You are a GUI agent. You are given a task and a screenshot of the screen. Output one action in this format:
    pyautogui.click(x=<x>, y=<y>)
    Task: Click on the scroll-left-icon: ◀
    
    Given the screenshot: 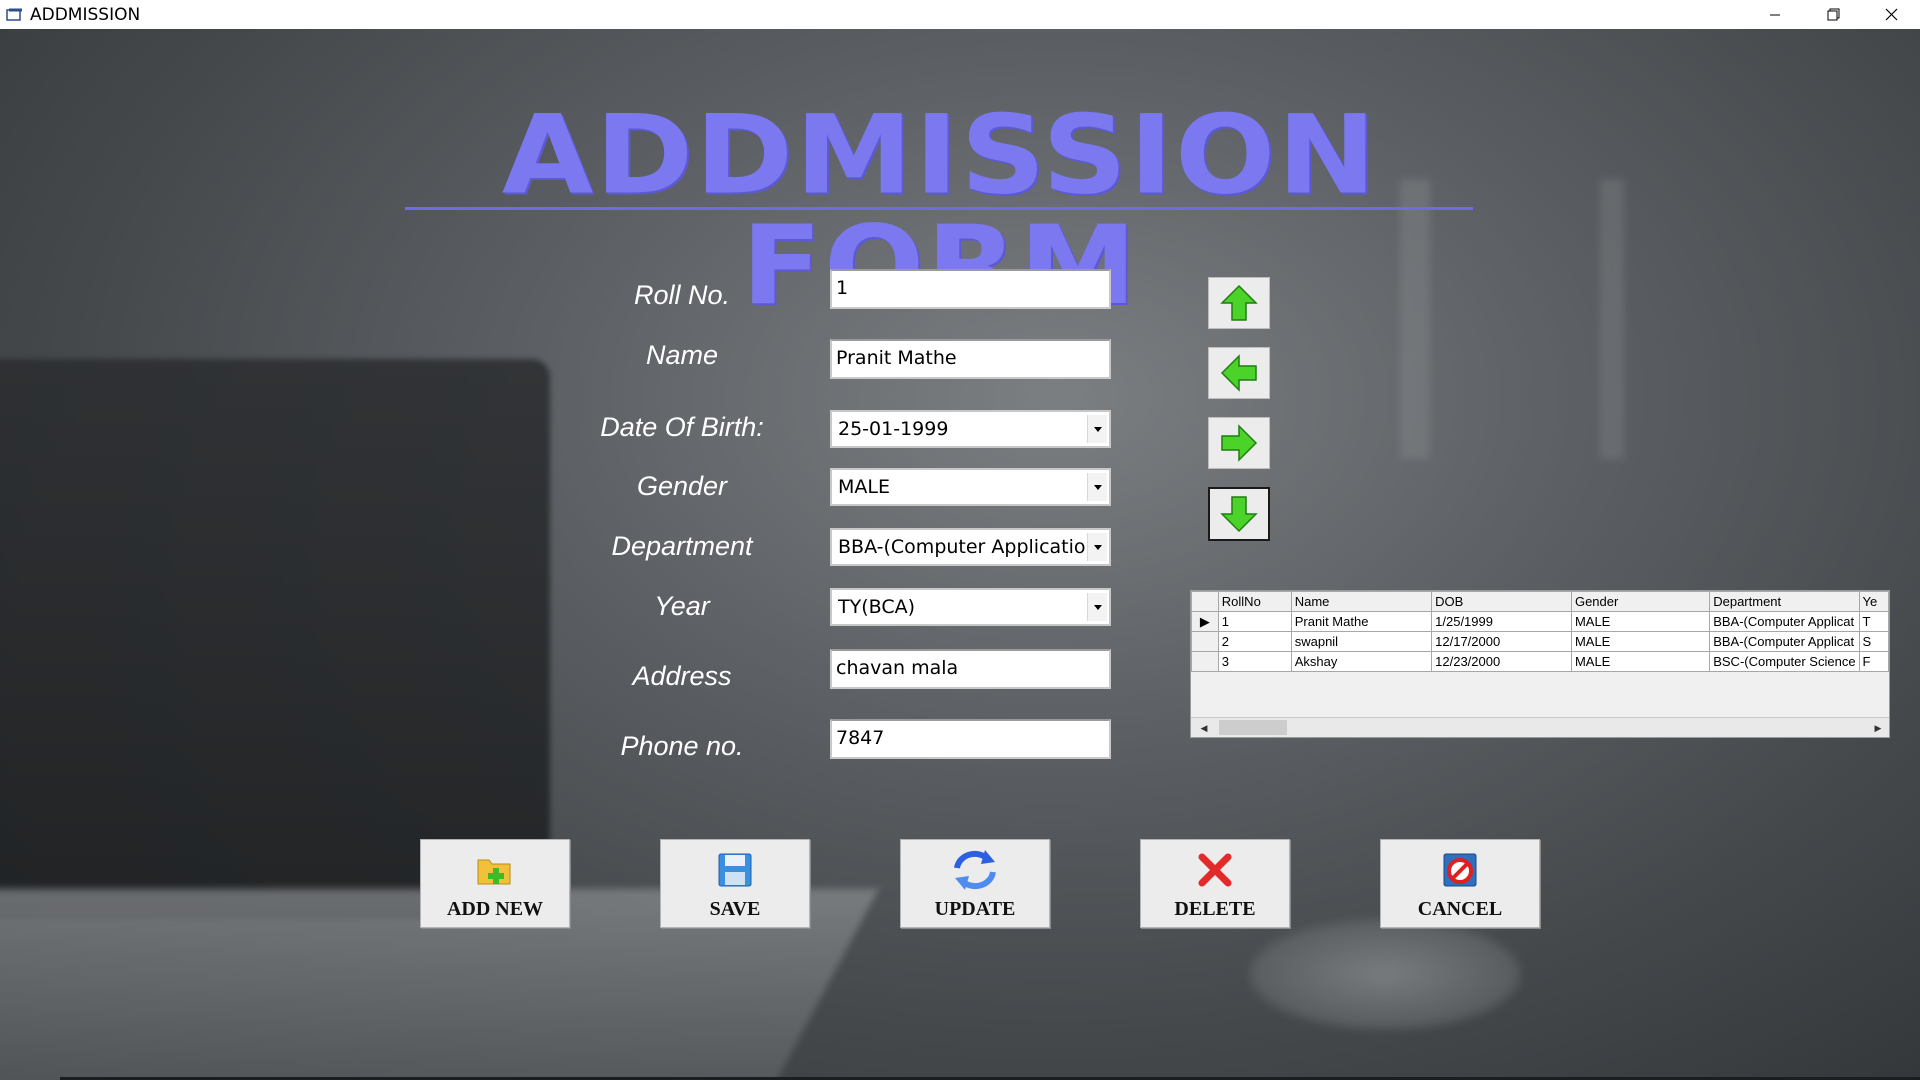 What is the action you would take?
    pyautogui.click(x=1204, y=727)
    